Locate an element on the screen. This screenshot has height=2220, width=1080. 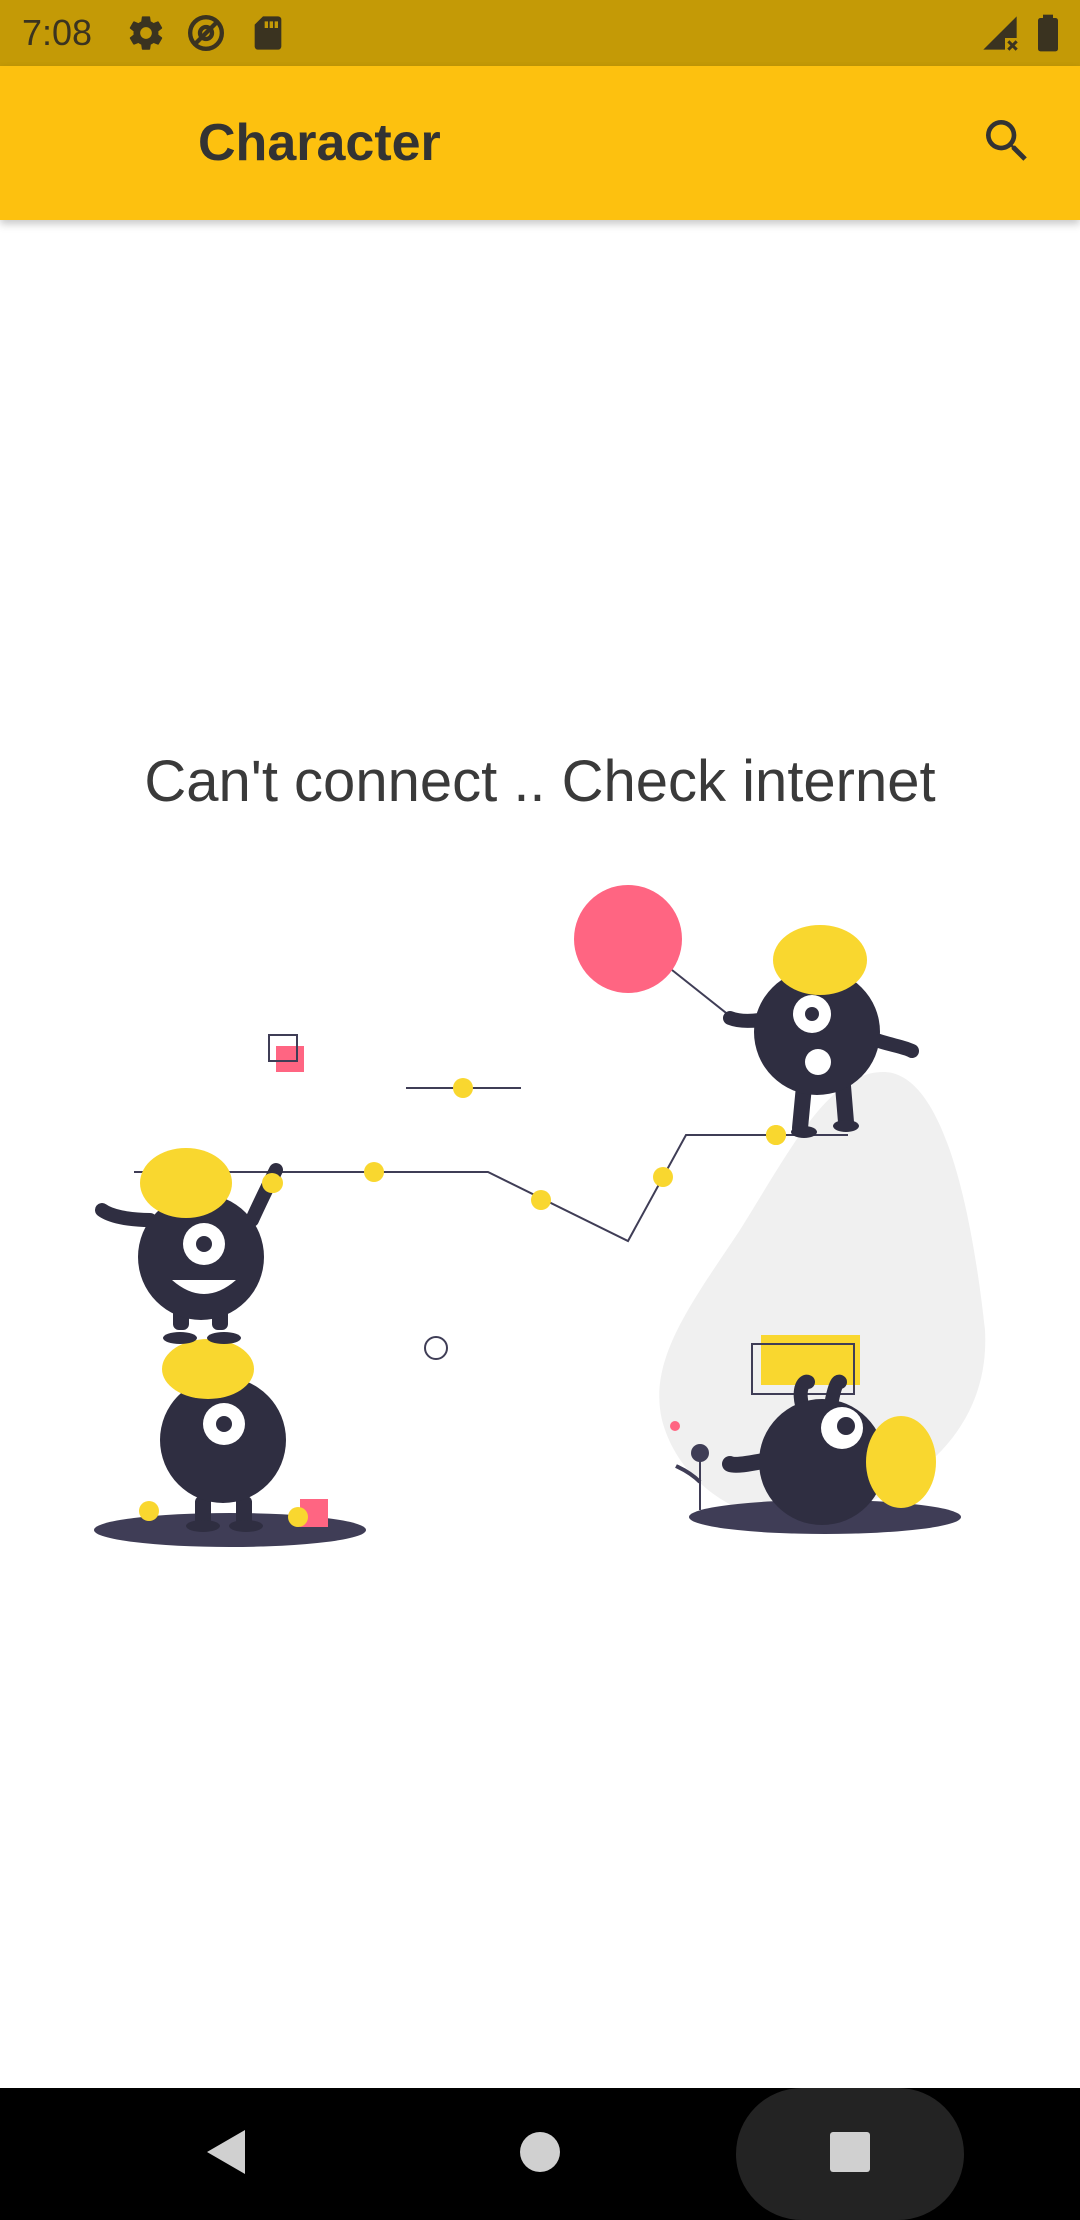
search-button is located at coordinates (1007, 143).